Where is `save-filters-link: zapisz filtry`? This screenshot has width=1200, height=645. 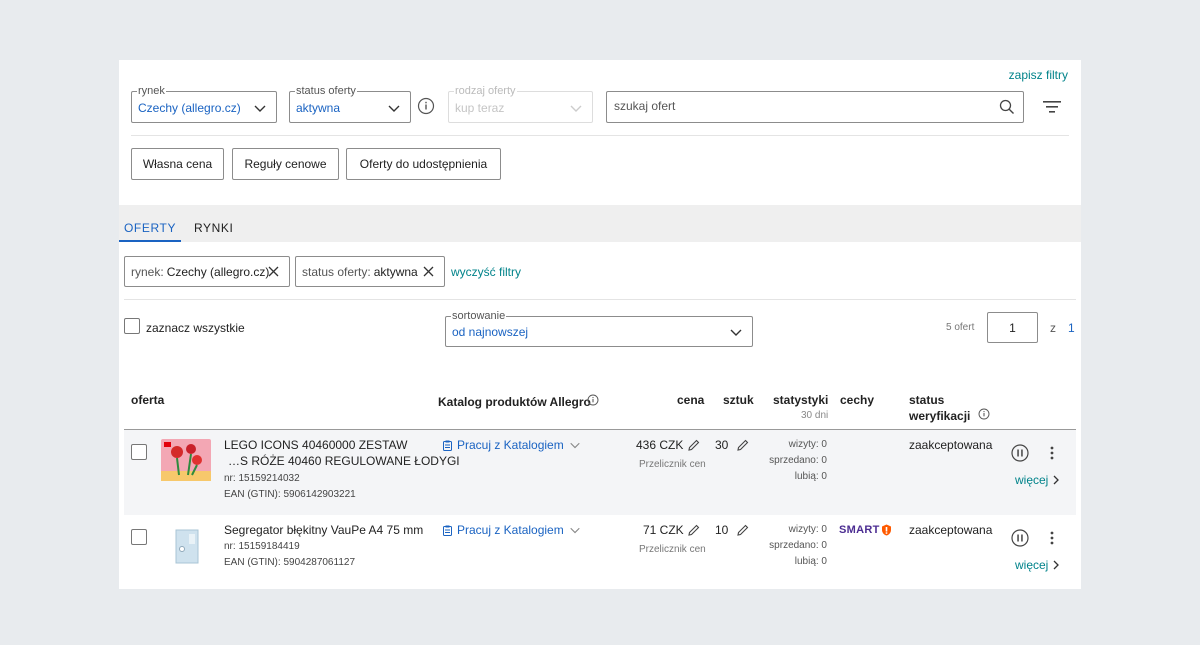 save-filters-link: zapisz filtry is located at coordinates (1038, 75).